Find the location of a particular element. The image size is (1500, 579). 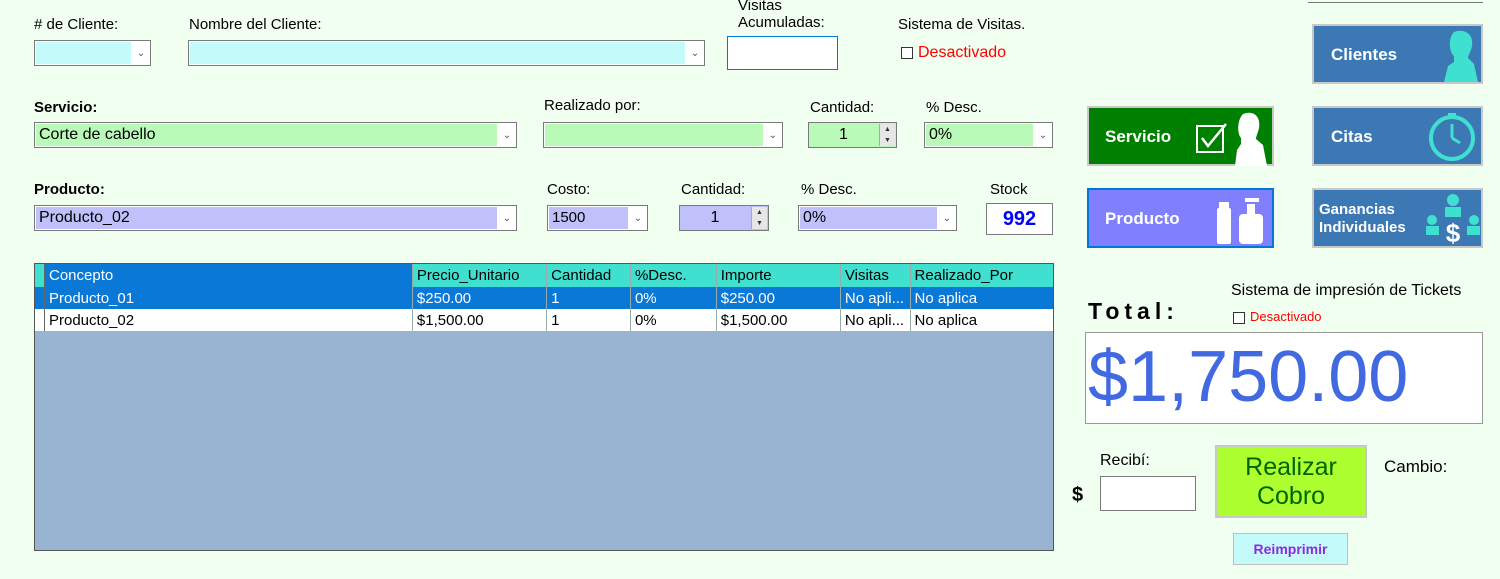

producto-desc-value: 0% is located at coordinates (868, 218).